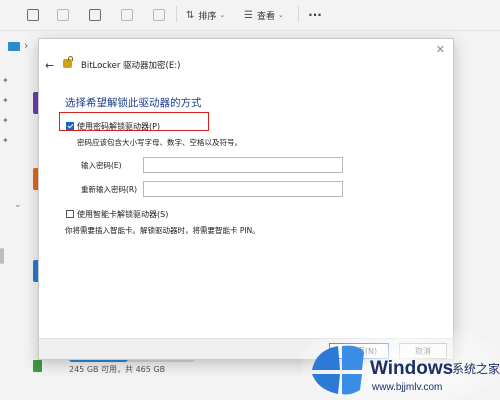  I want to click on dialog-title: BitLocker 驱动器加密(E:), so click(131, 66).